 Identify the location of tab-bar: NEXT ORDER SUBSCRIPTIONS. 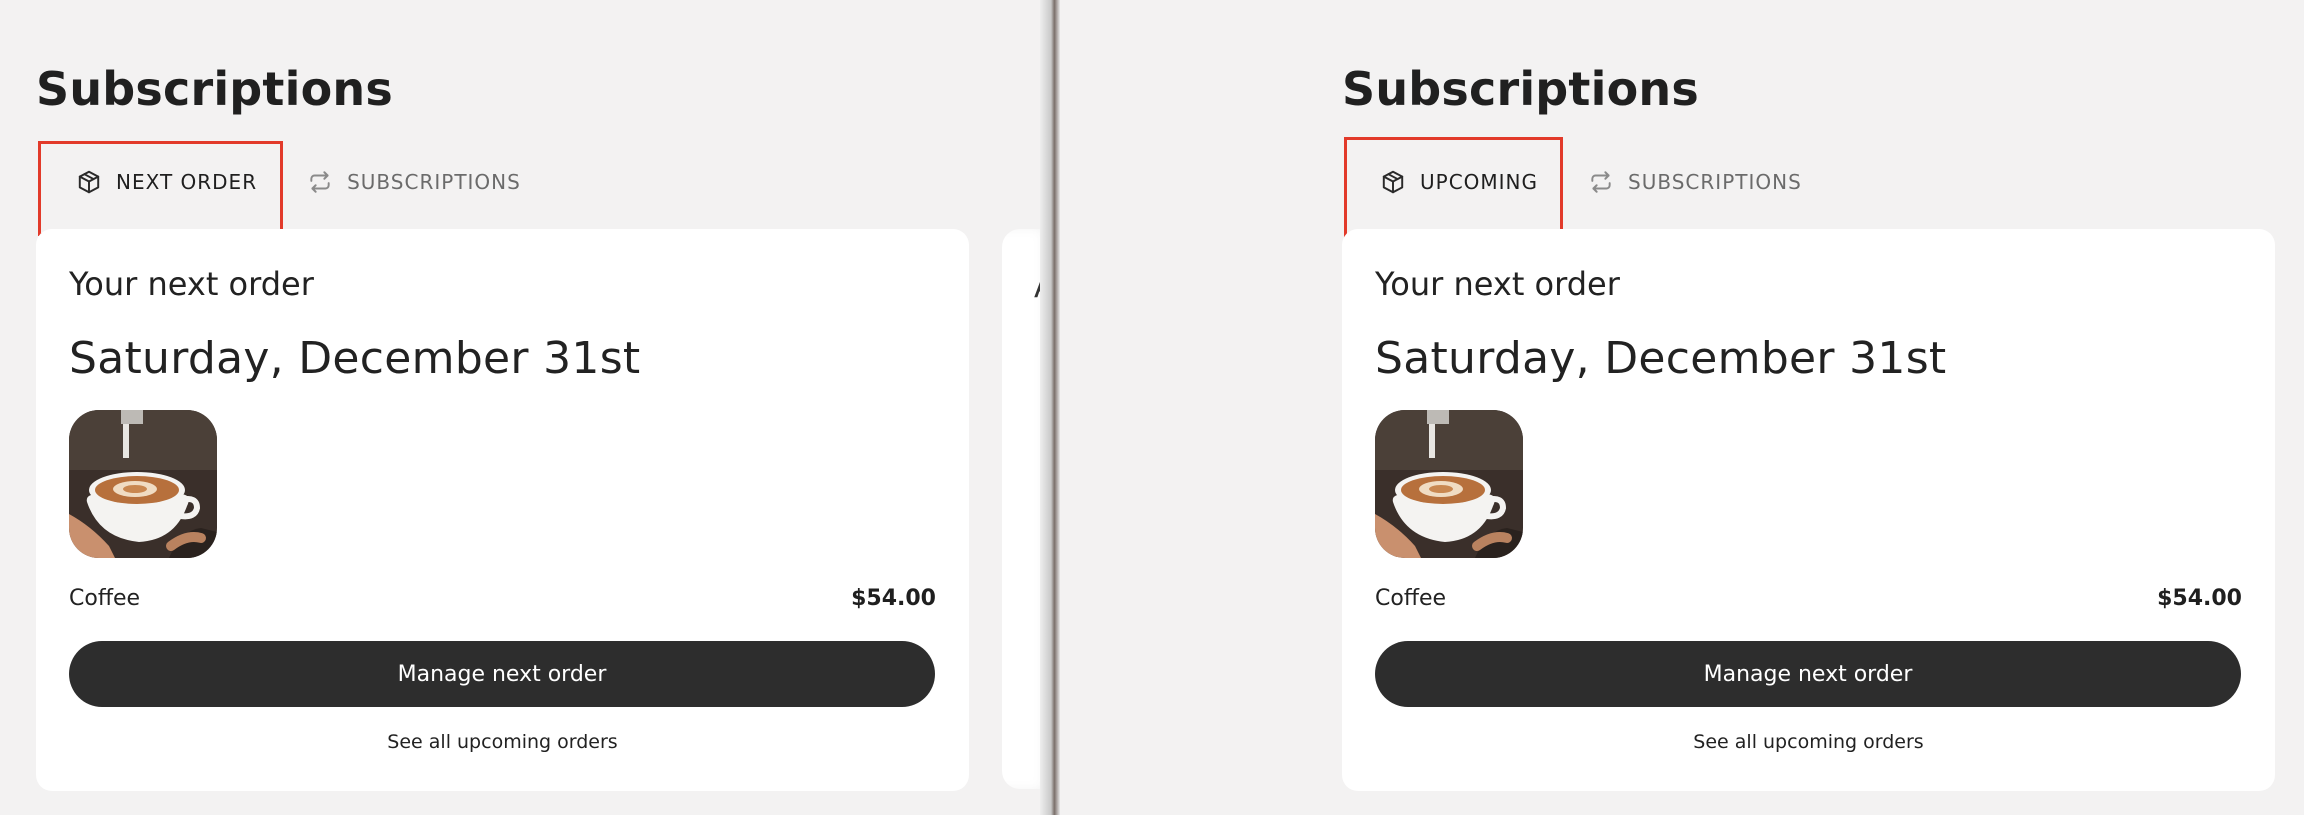
(298, 182).